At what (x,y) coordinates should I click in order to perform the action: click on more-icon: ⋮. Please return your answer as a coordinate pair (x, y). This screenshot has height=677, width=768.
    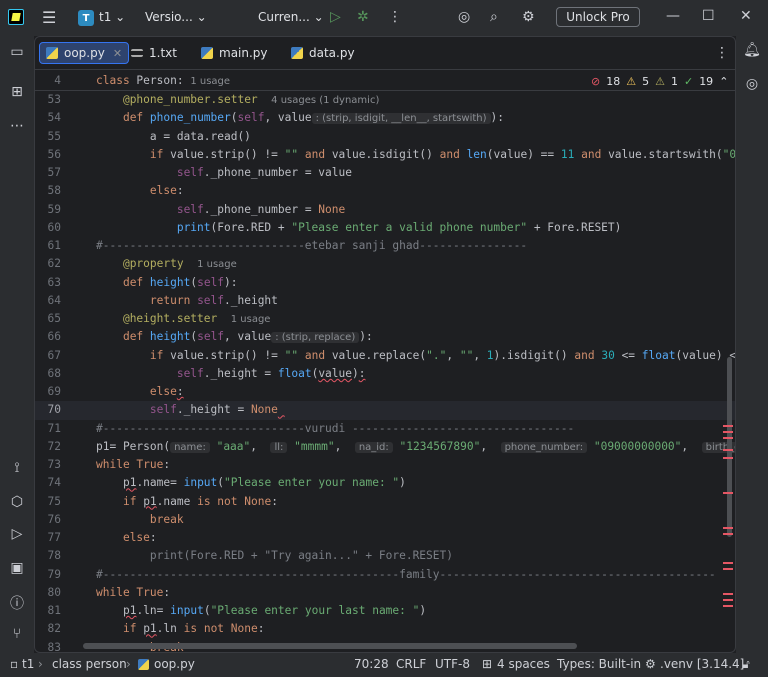
    Looking at the image, I should click on (395, 17).